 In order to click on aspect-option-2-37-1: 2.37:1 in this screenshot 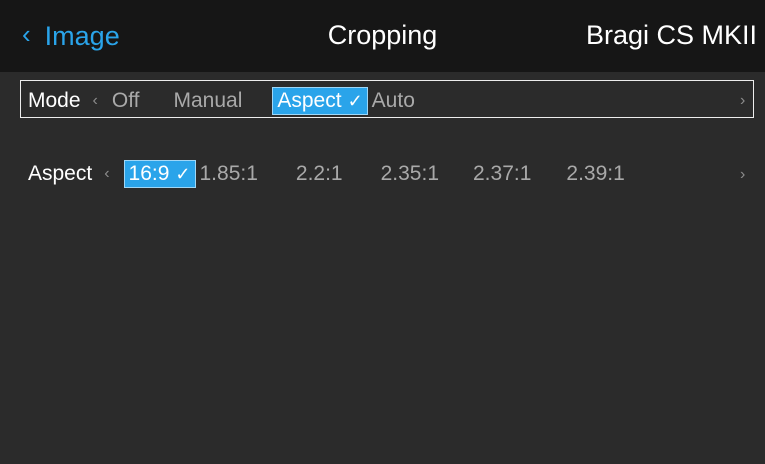, I will do `click(502, 174)`.